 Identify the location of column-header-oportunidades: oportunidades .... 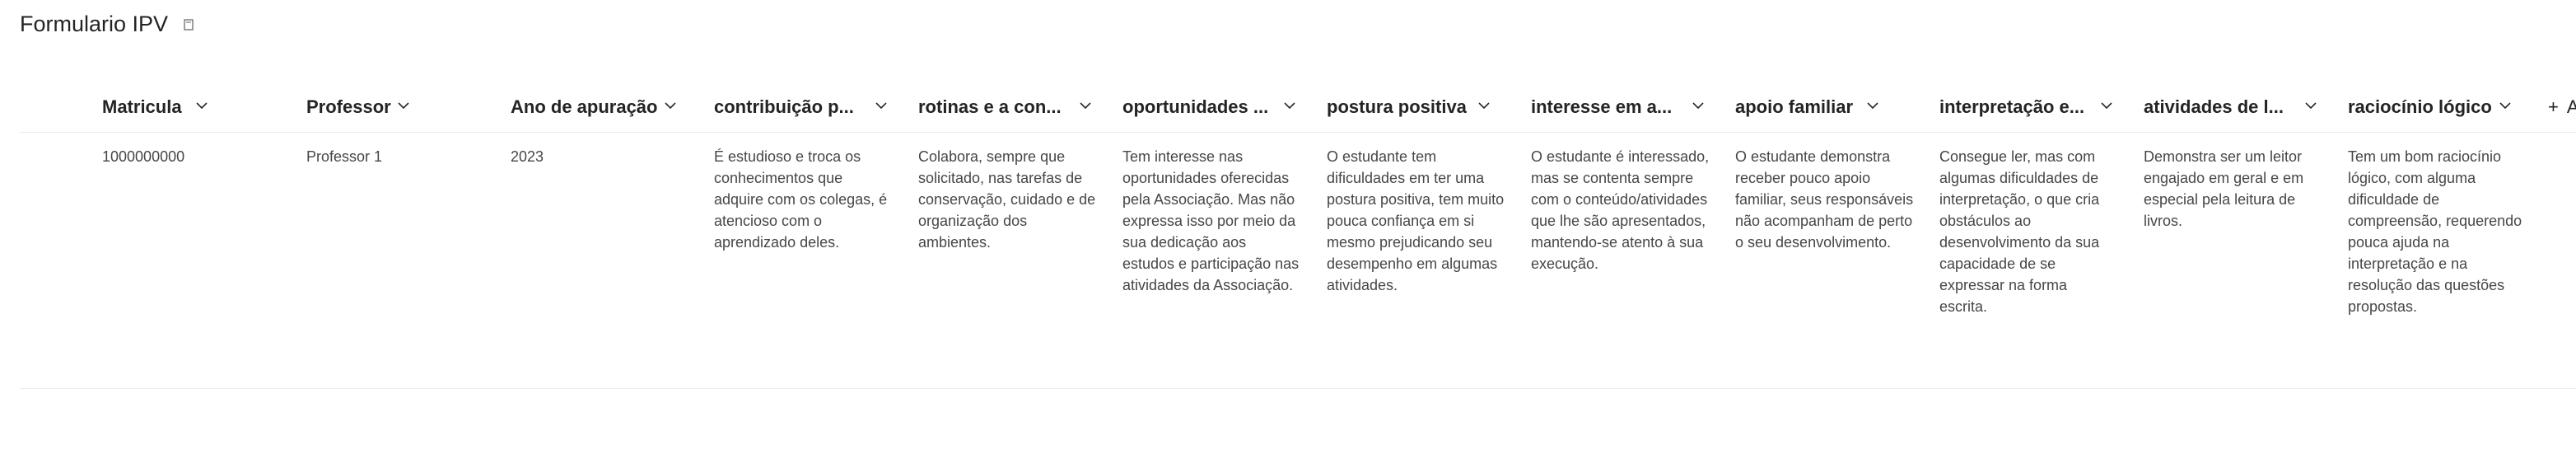
(1195, 107).